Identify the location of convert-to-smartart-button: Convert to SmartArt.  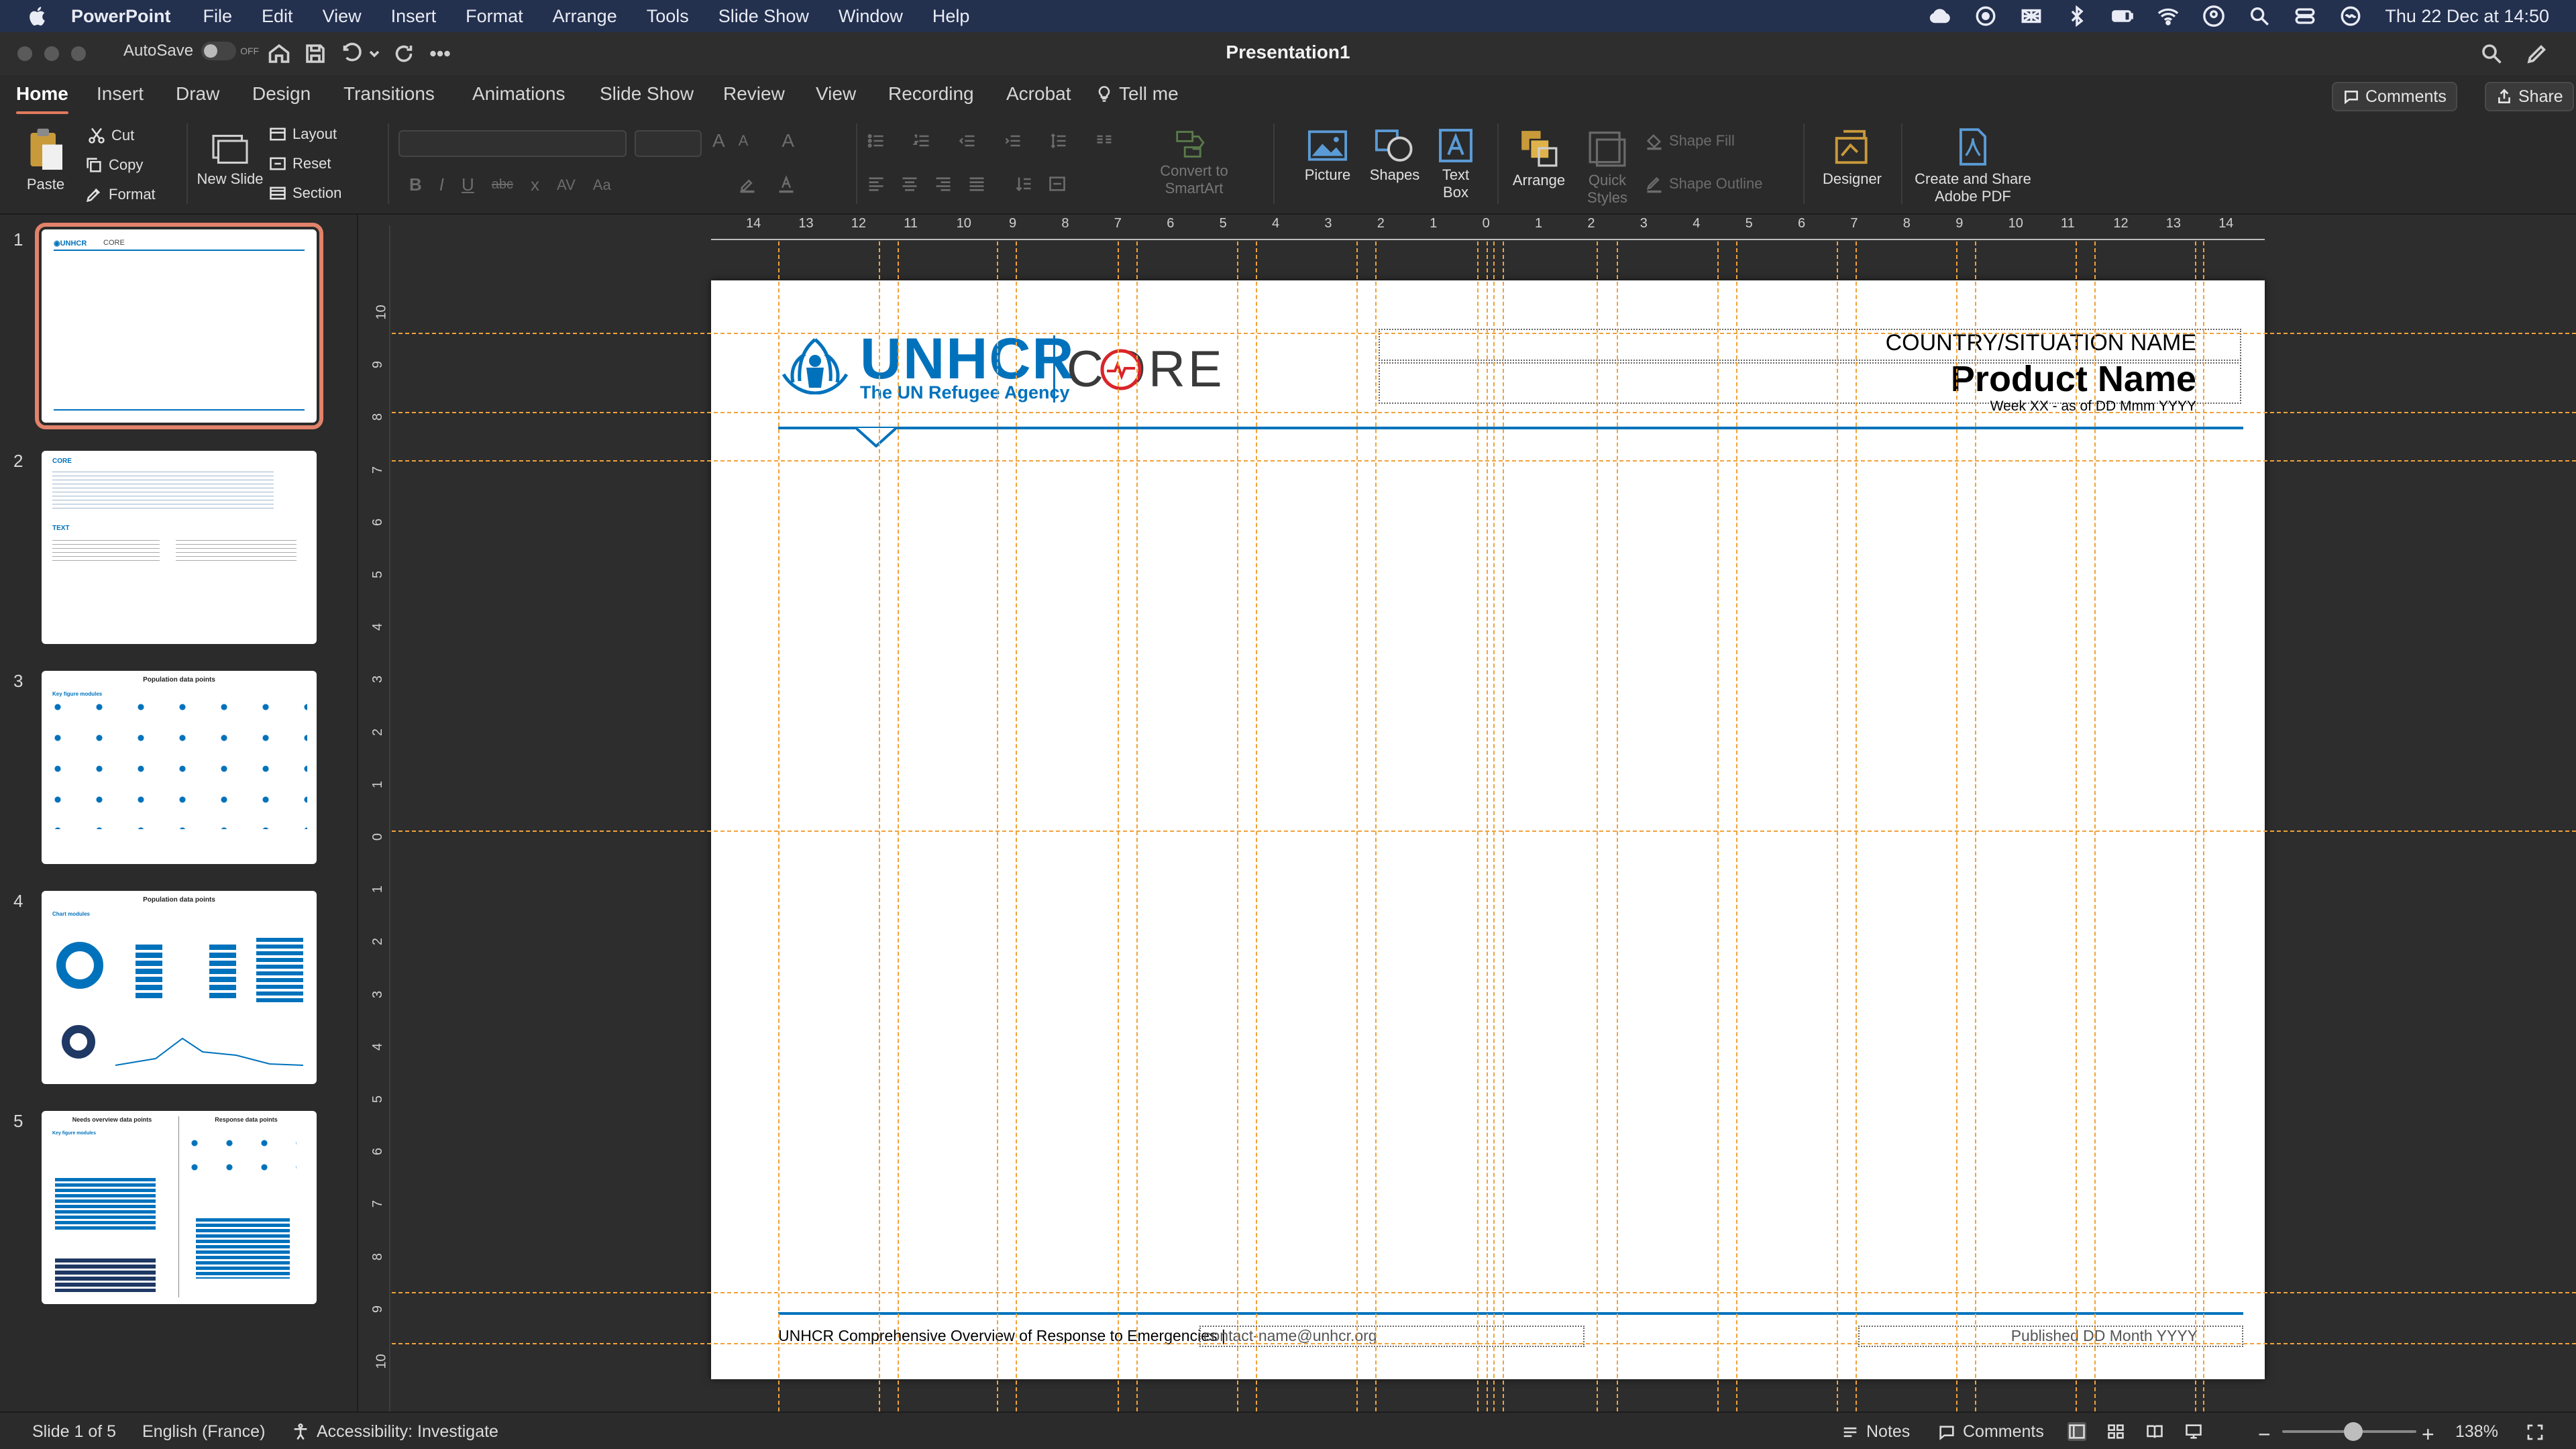
(1194, 163).